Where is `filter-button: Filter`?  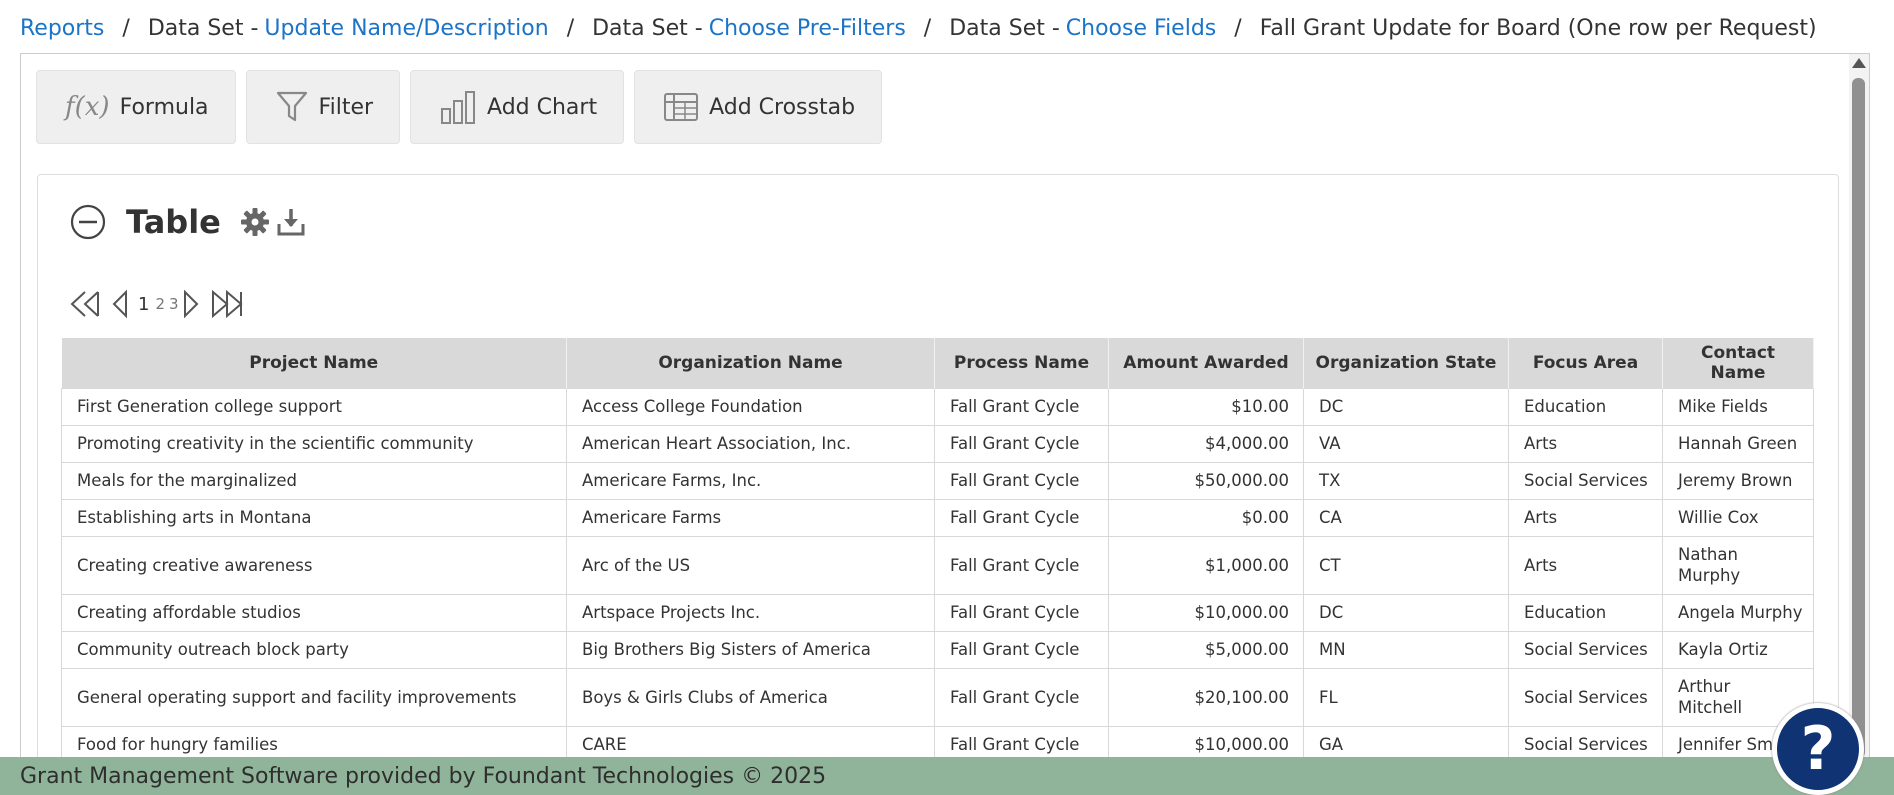
filter-button: Filter is located at coordinates (323, 107).